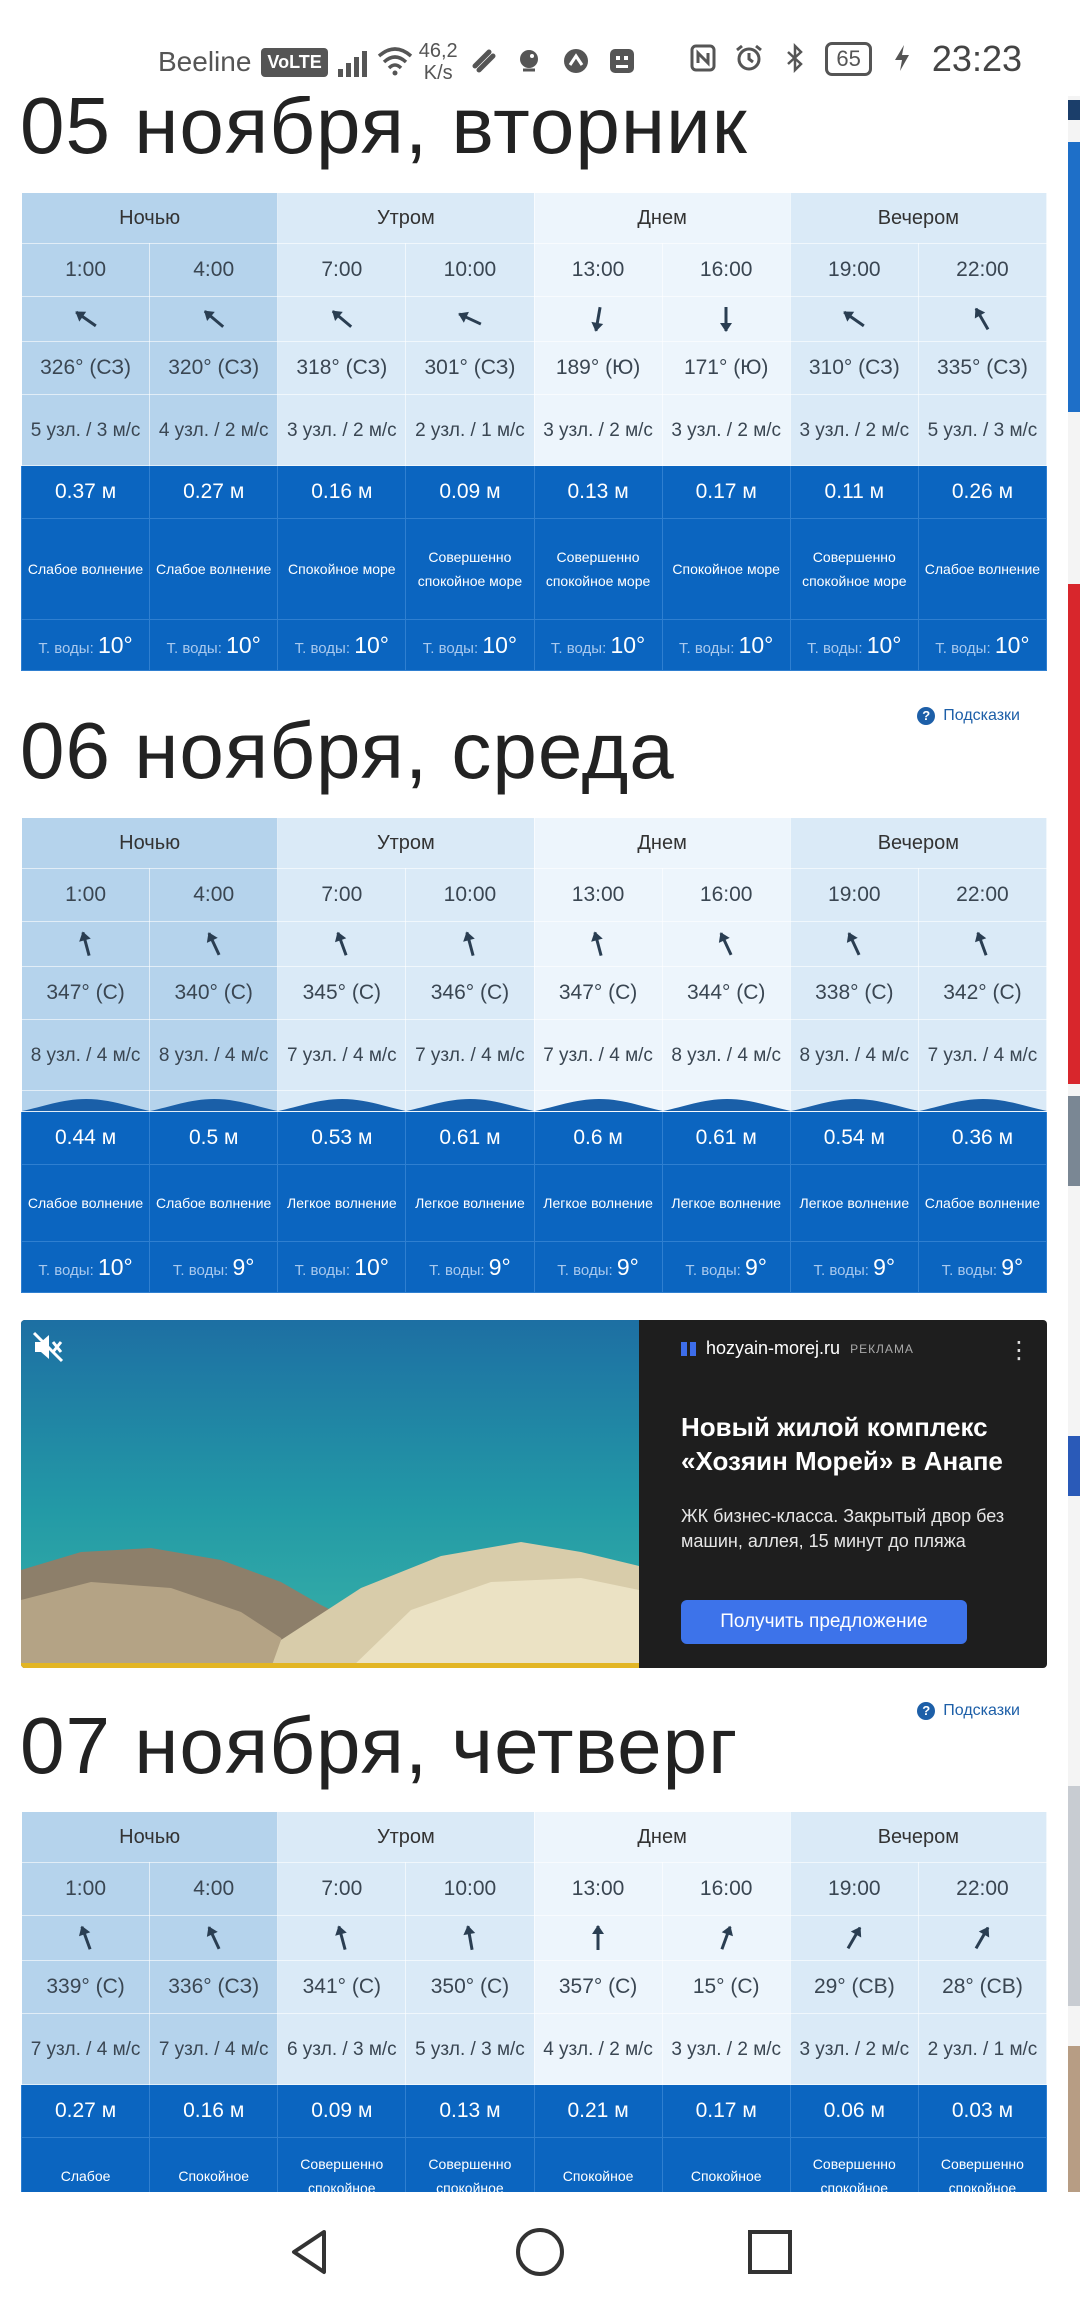 This screenshot has width=1080, height=2310. I want to click on status-bar: Beeline VoLTE 46,2 K/s 65 23:23, so click(540, 48).